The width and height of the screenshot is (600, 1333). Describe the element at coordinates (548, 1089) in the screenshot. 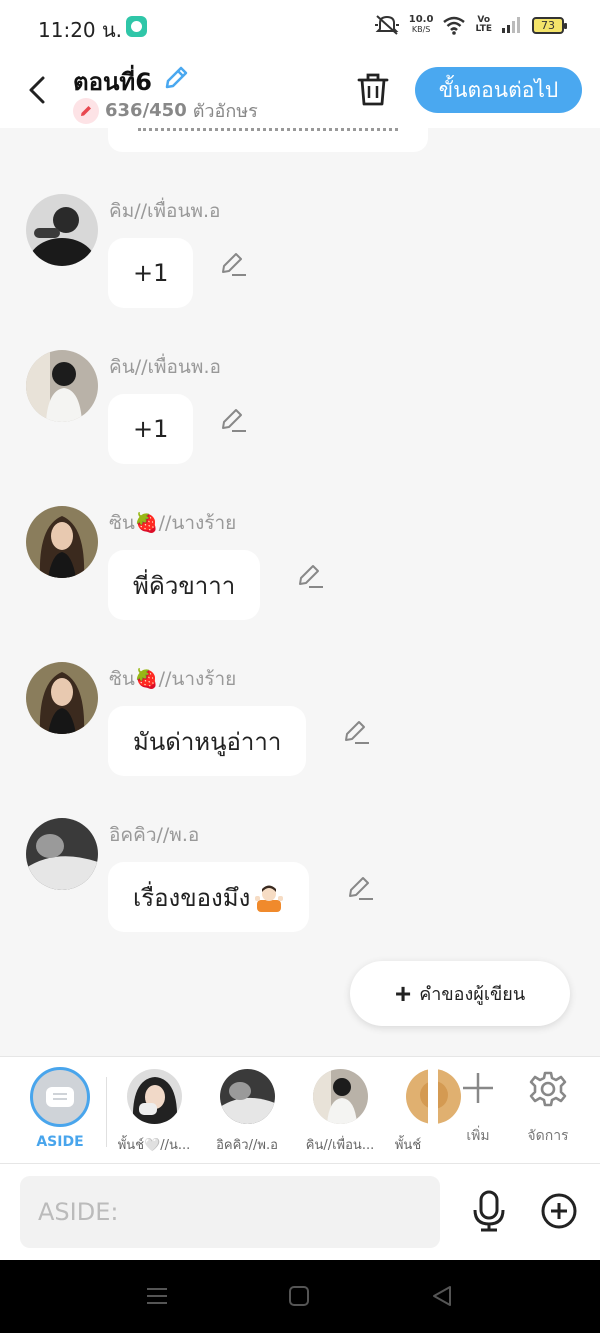

I see `gear-icon` at that location.